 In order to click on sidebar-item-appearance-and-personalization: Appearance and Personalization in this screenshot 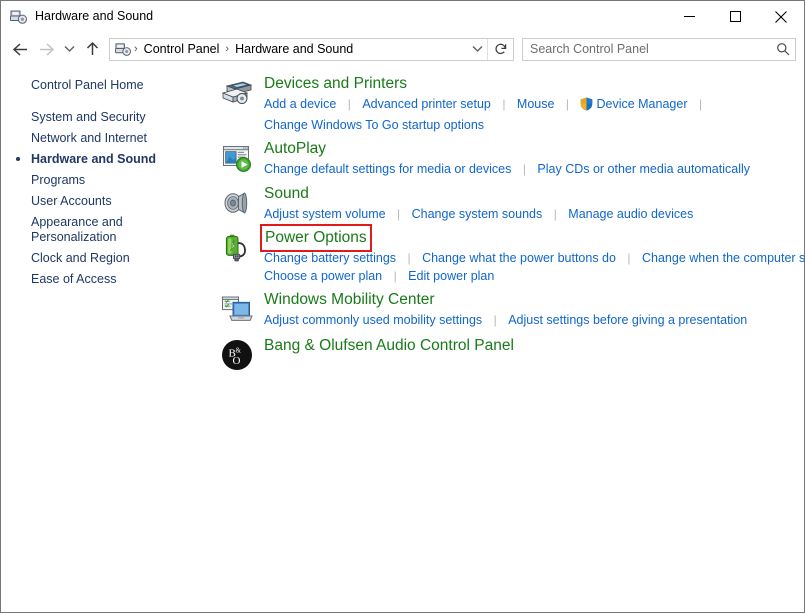, I will do `click(106, 230)`.